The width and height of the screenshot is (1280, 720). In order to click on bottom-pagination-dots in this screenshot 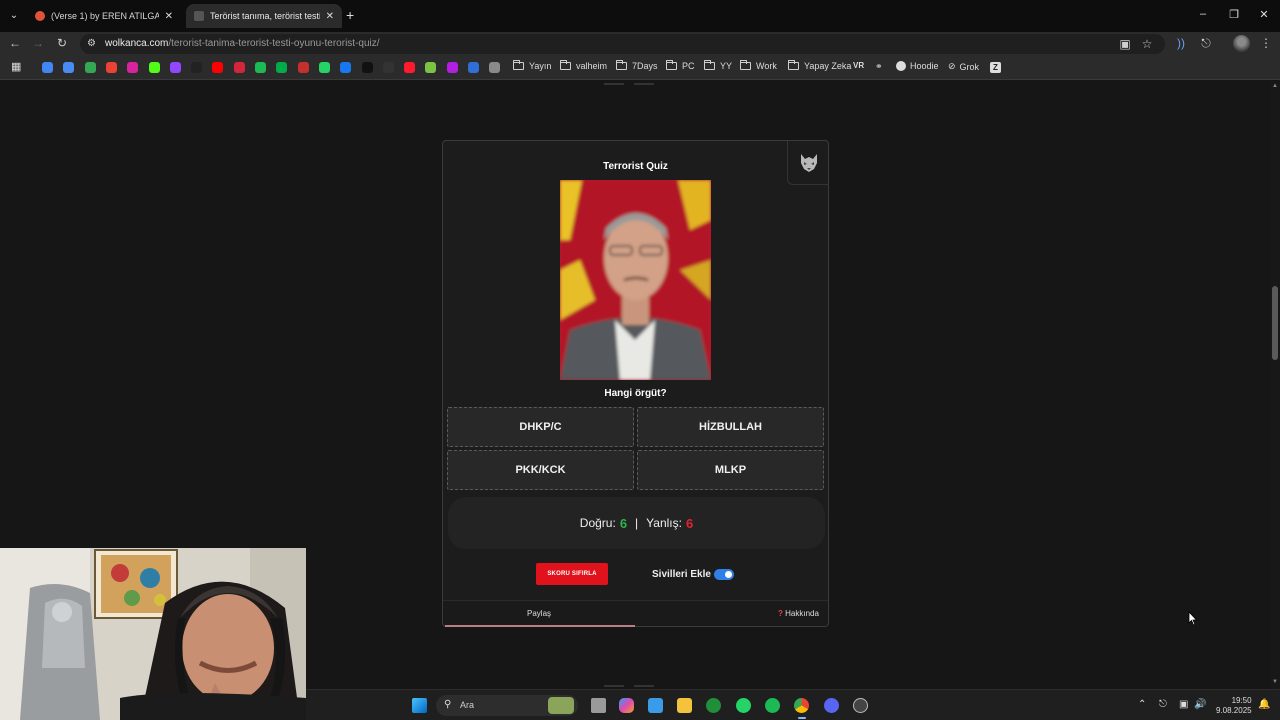, I will do `click(629, 686)`.